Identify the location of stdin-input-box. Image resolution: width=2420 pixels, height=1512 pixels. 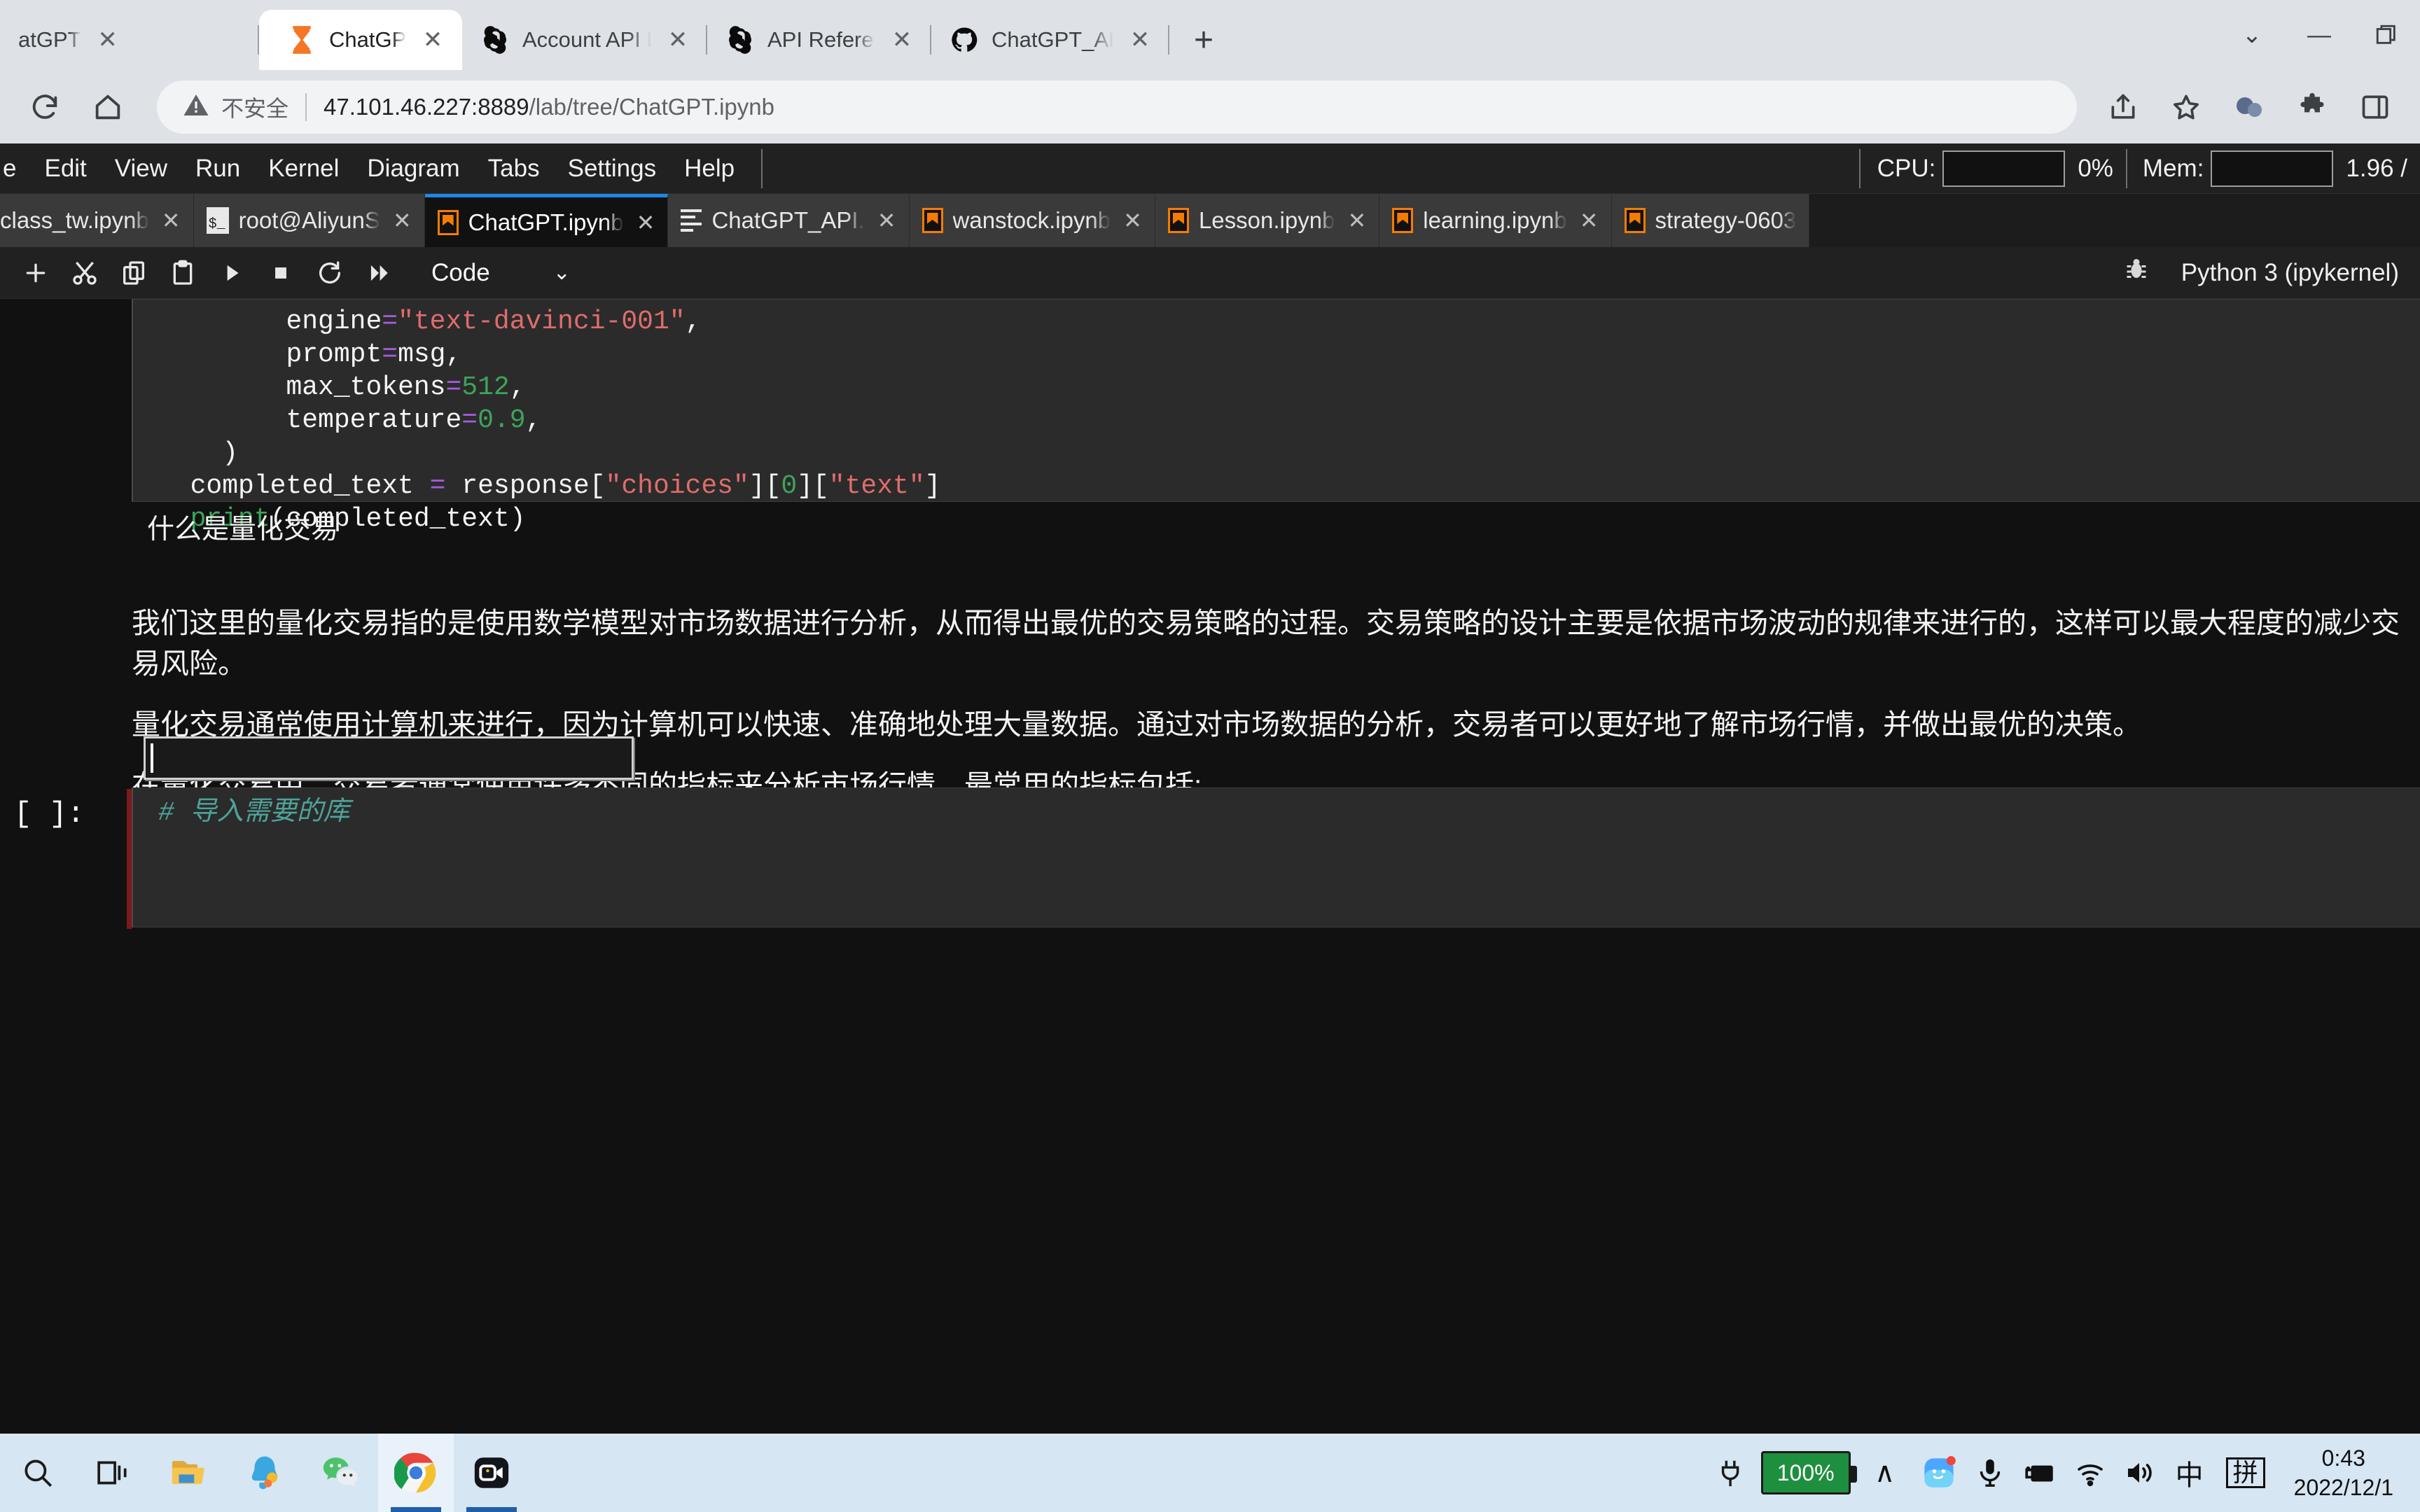
(389, 758).